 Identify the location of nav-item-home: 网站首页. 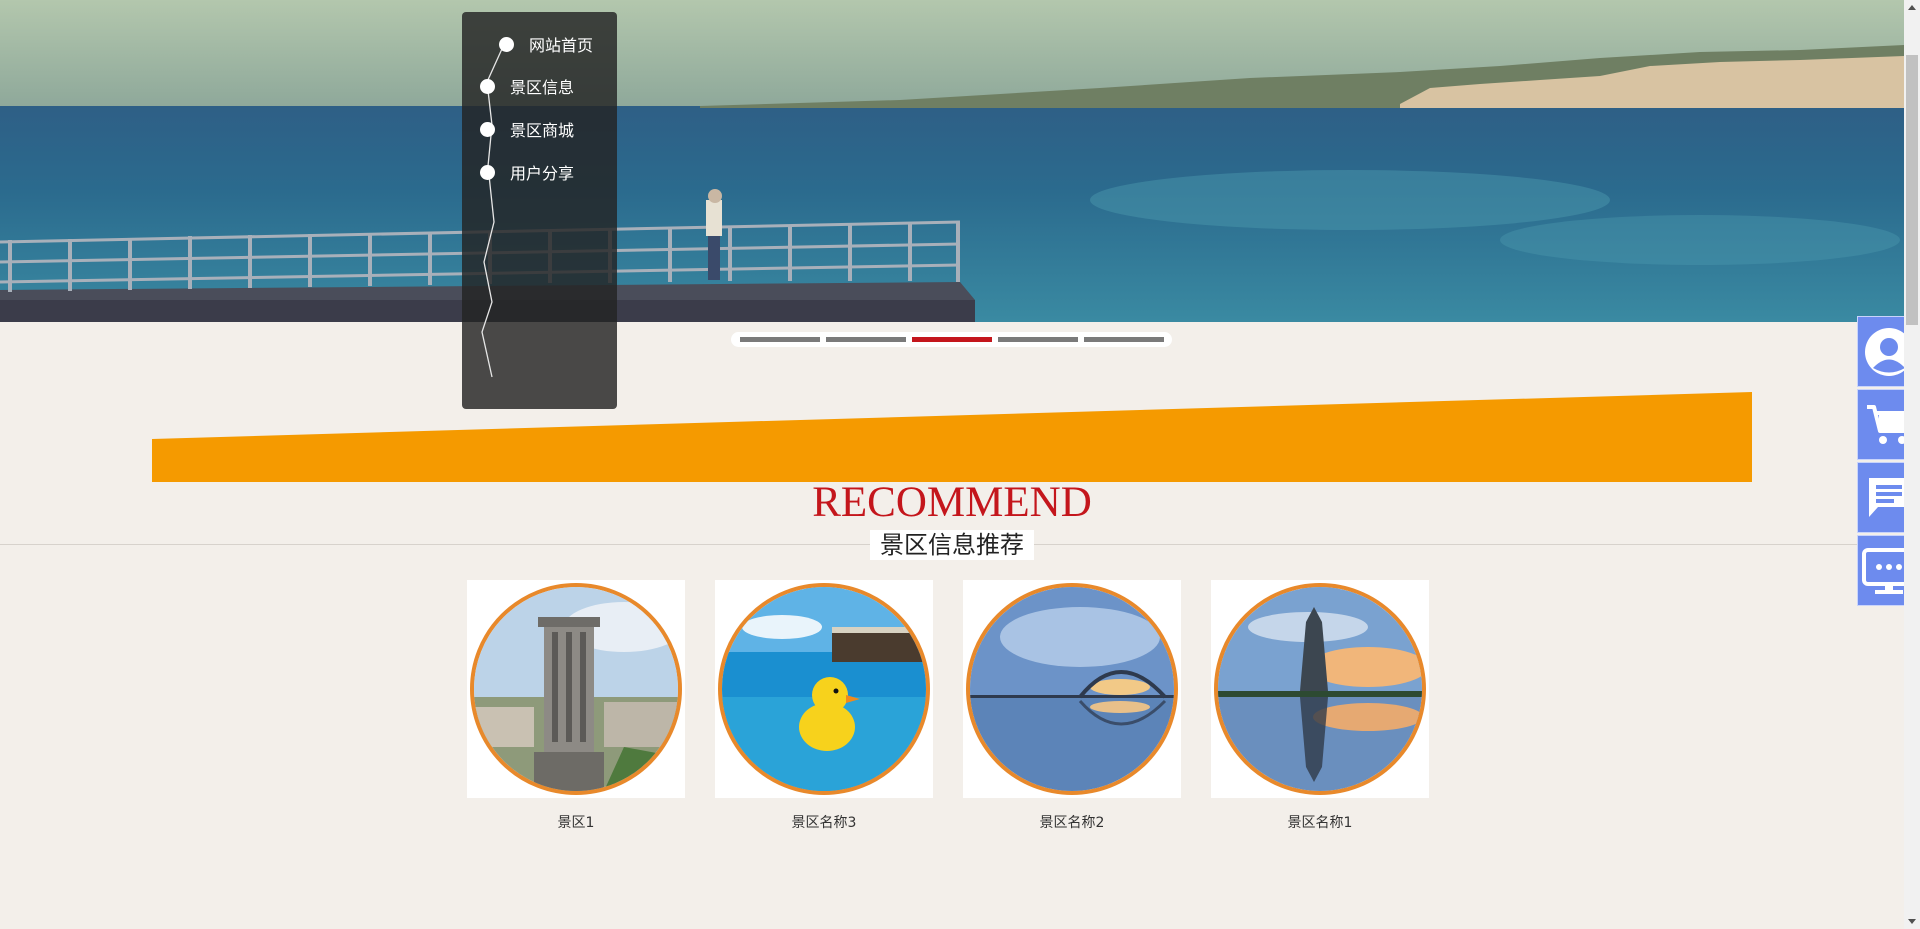
(546, 44).